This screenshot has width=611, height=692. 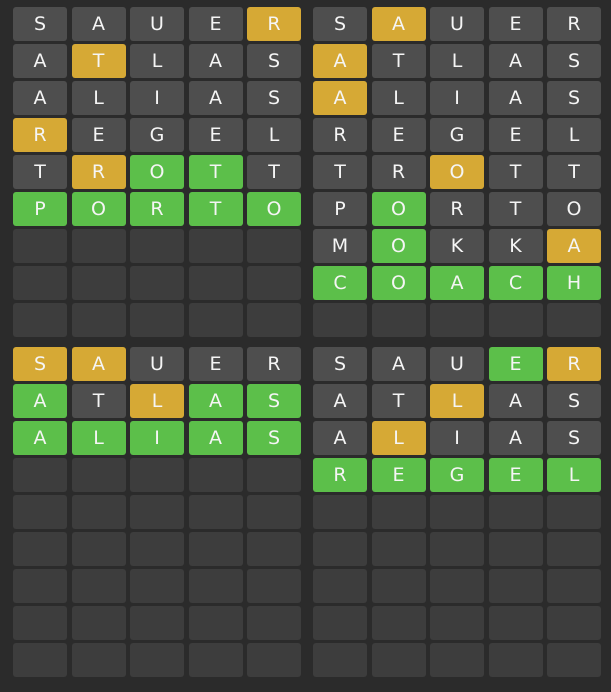 I want to click on letter-tile: M, so click(x=340, y=246).